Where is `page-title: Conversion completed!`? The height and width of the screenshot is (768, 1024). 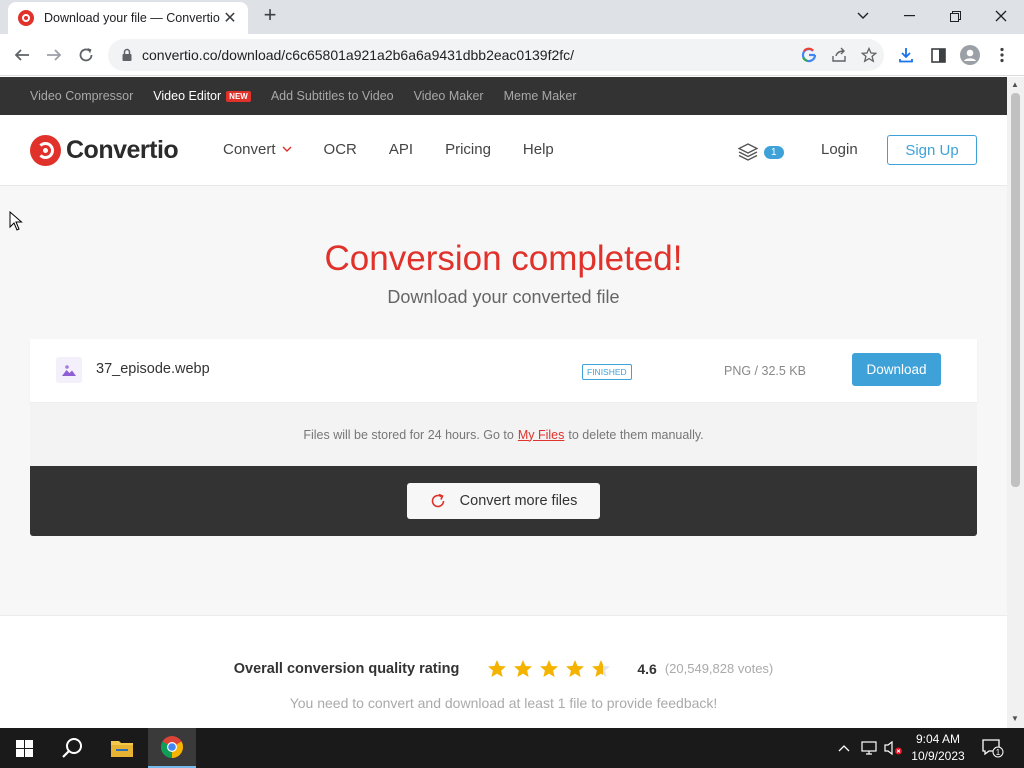
page-title: Conversion completed! is located at coordinates (503, 258).